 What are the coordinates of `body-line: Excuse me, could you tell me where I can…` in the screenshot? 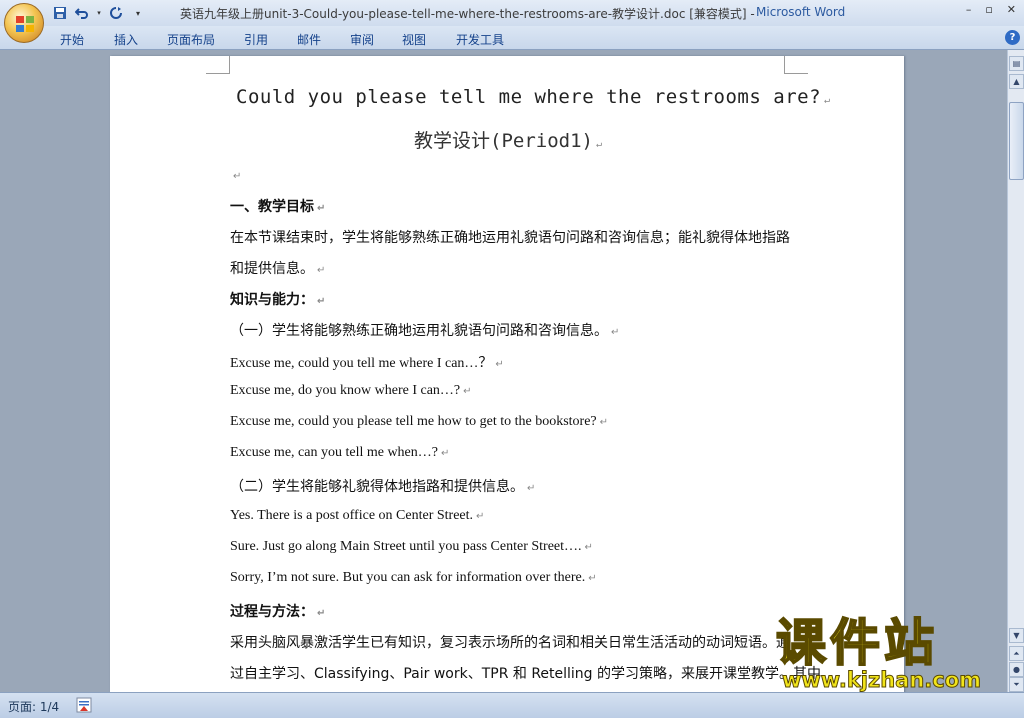 It's located at (367, 363).